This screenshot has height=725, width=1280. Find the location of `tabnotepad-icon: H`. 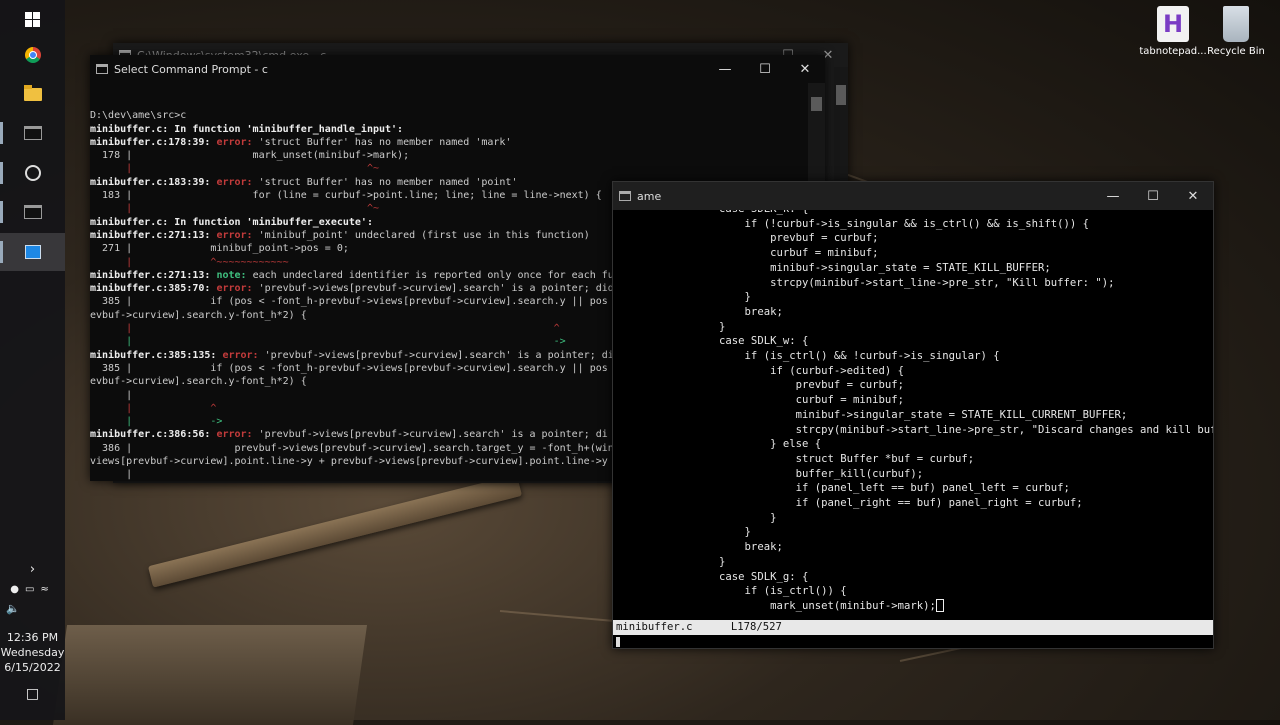

tabnotepad-icon: H is located at coordinates (1173, 24).